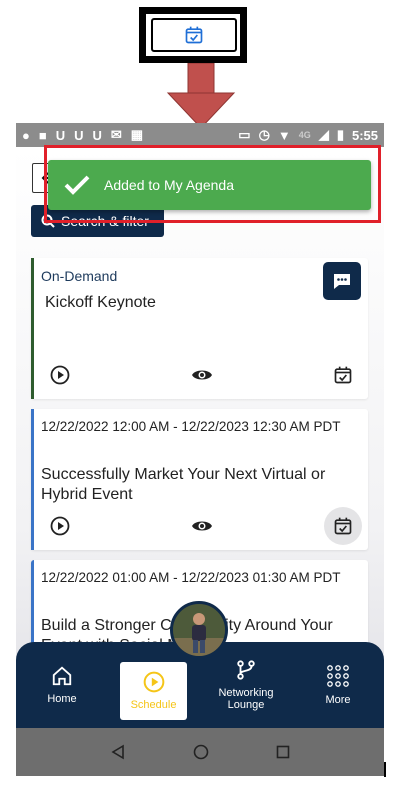 The width and height of the screenshot is (398, 786). I want to click on nav-more-label: More, so click(338, 700).